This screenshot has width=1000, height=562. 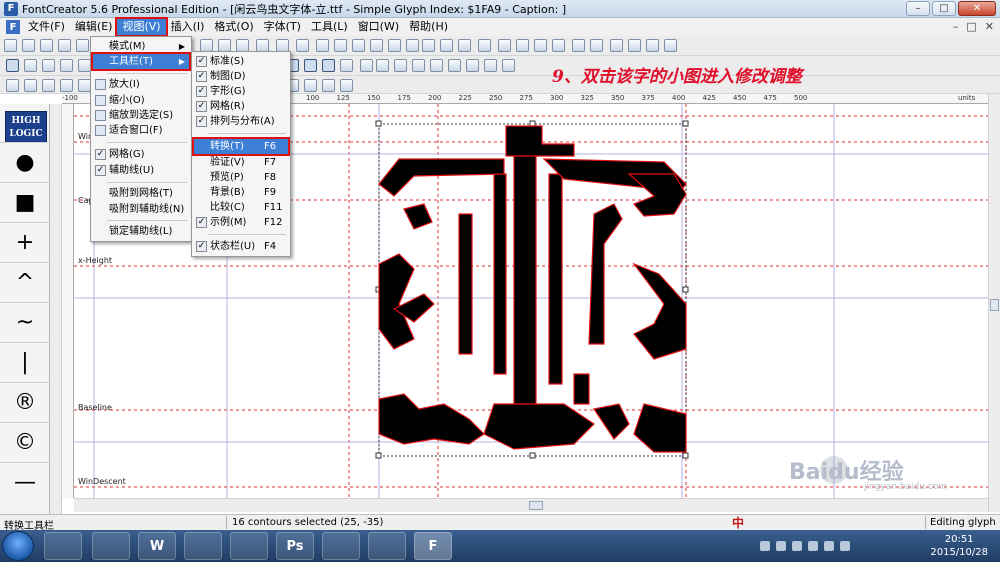 I want to click on taskbar-paint, so click(x=341, y=546).